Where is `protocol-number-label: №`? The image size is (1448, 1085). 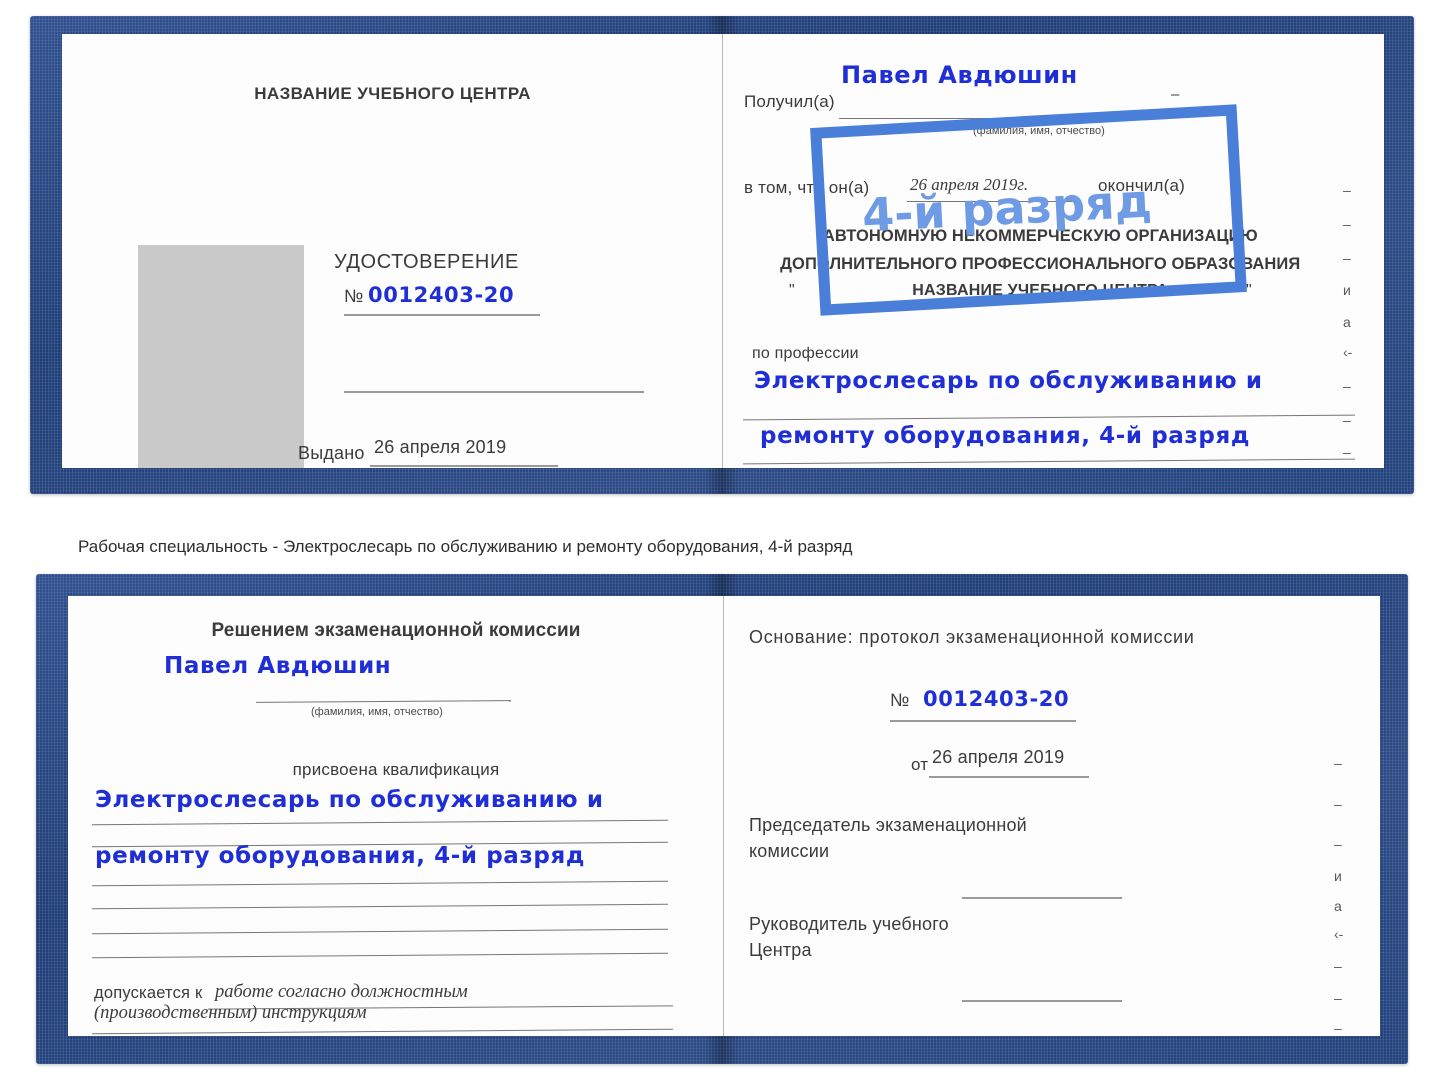
protocol-number-label: № is located at coordinates (900, 700).